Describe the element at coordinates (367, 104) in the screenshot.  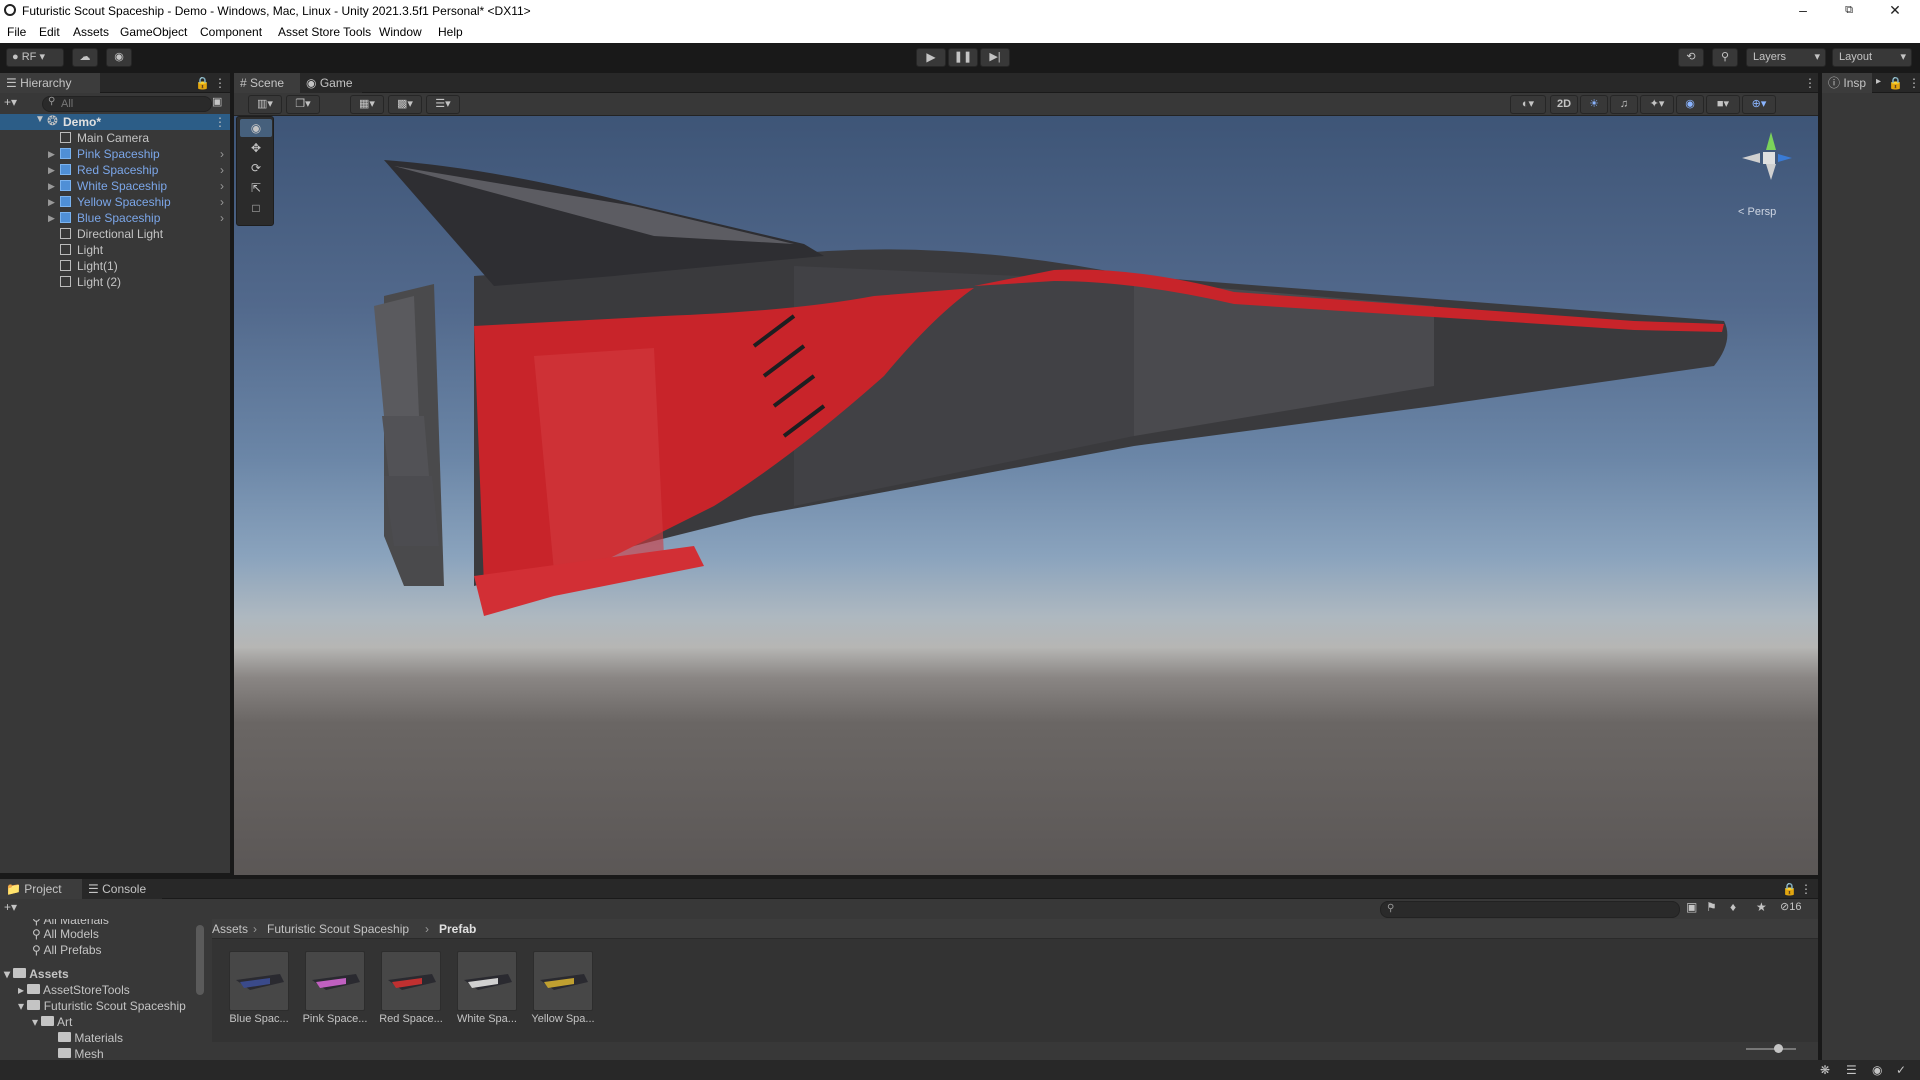
I see `grid-snap-dropdown: ▦▾` at that location.